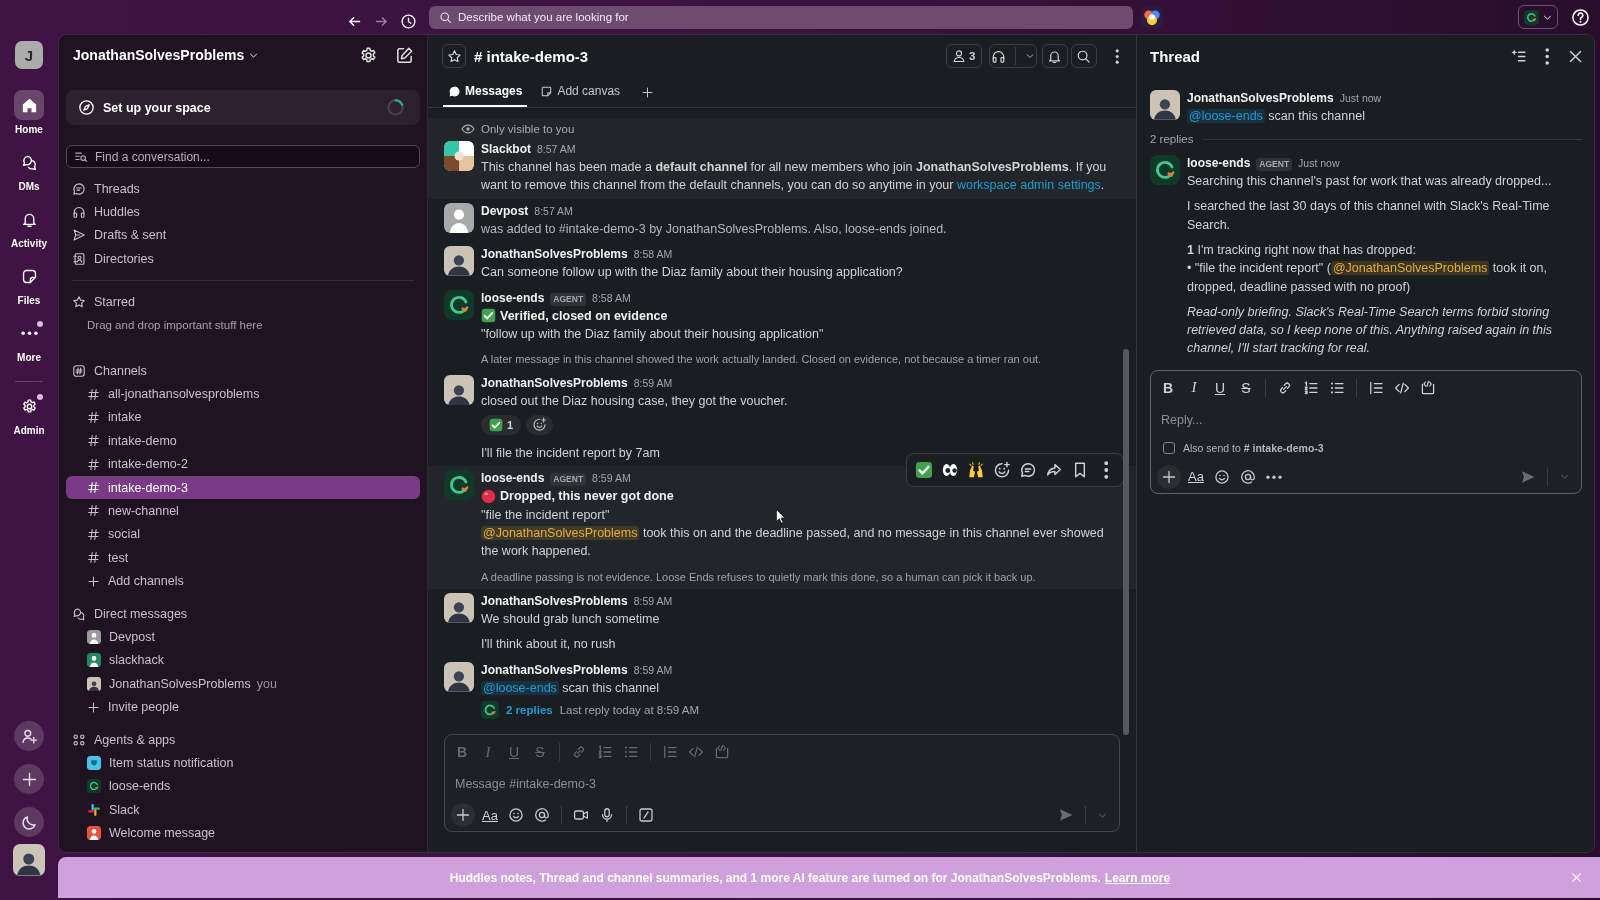 The width and height of the screenshot is (1600, 900). Describe the element at coordinates (1538, 17) in the screenshot. I see `workspace-switcher-button` at that location.